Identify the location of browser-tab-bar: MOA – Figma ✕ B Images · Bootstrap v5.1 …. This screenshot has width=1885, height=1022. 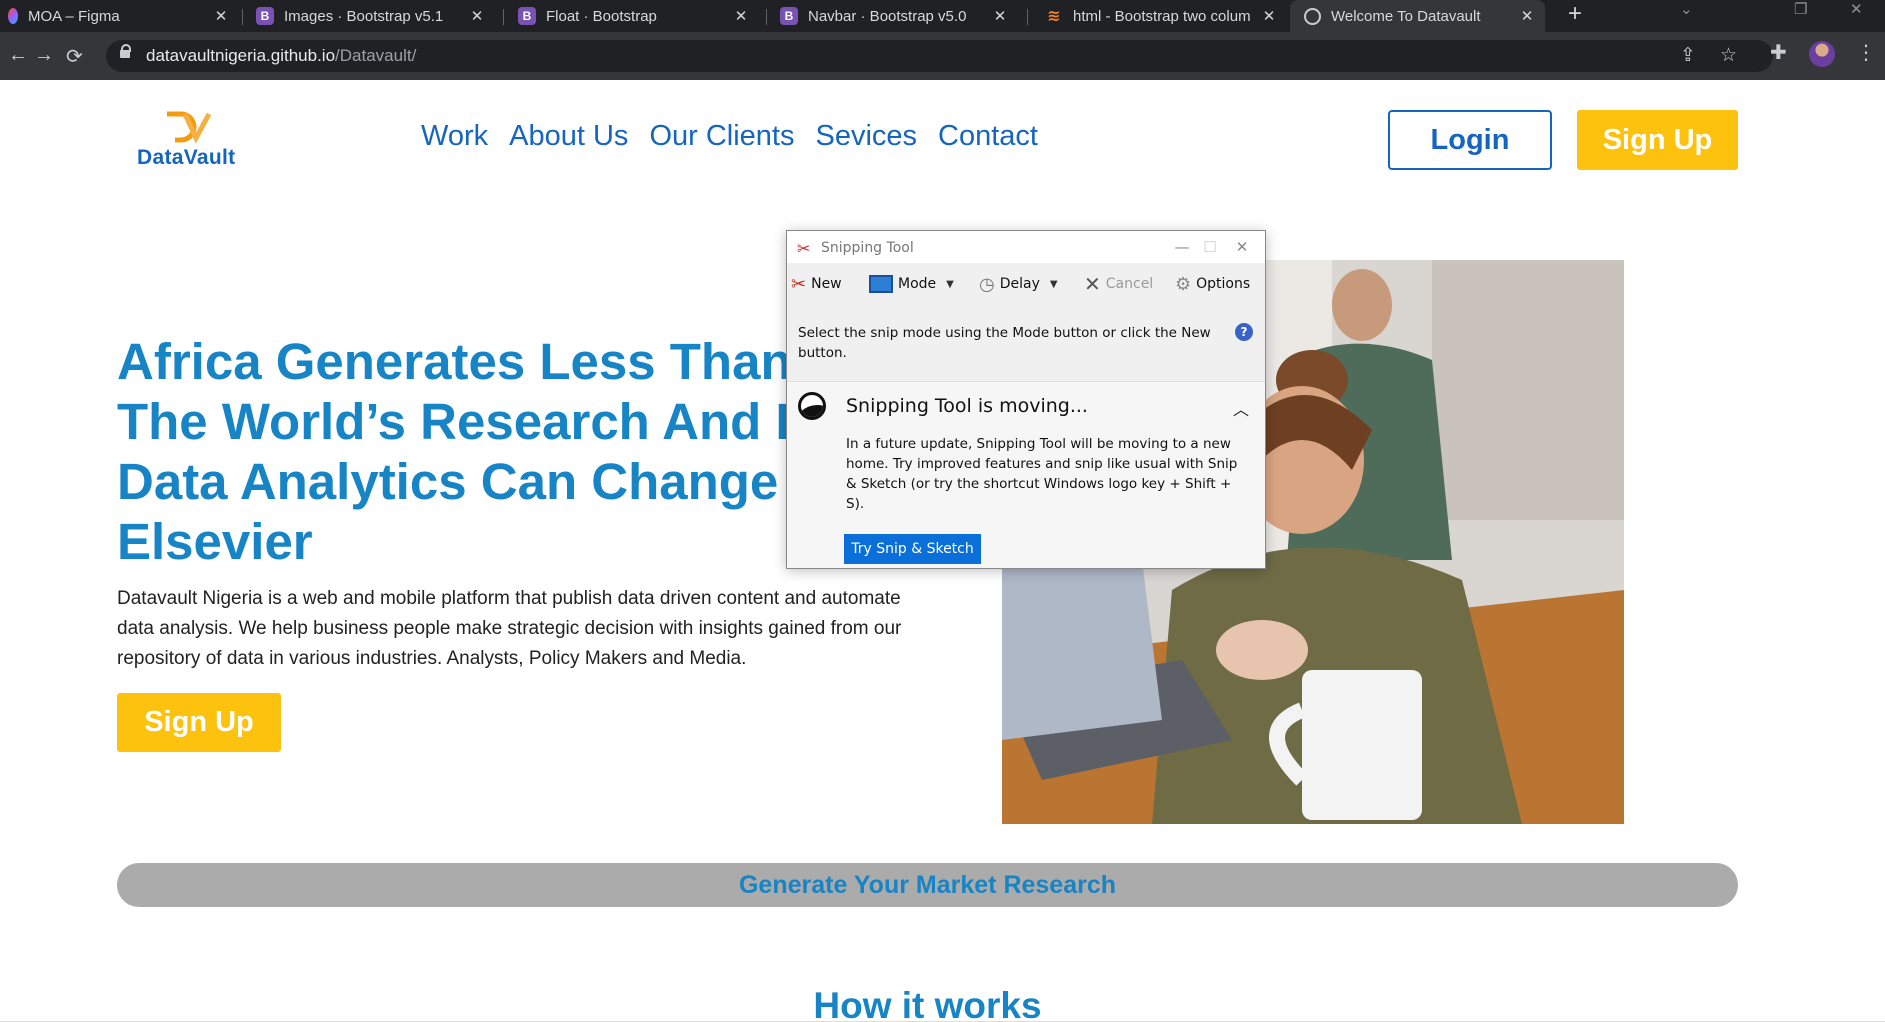
(942, 16).